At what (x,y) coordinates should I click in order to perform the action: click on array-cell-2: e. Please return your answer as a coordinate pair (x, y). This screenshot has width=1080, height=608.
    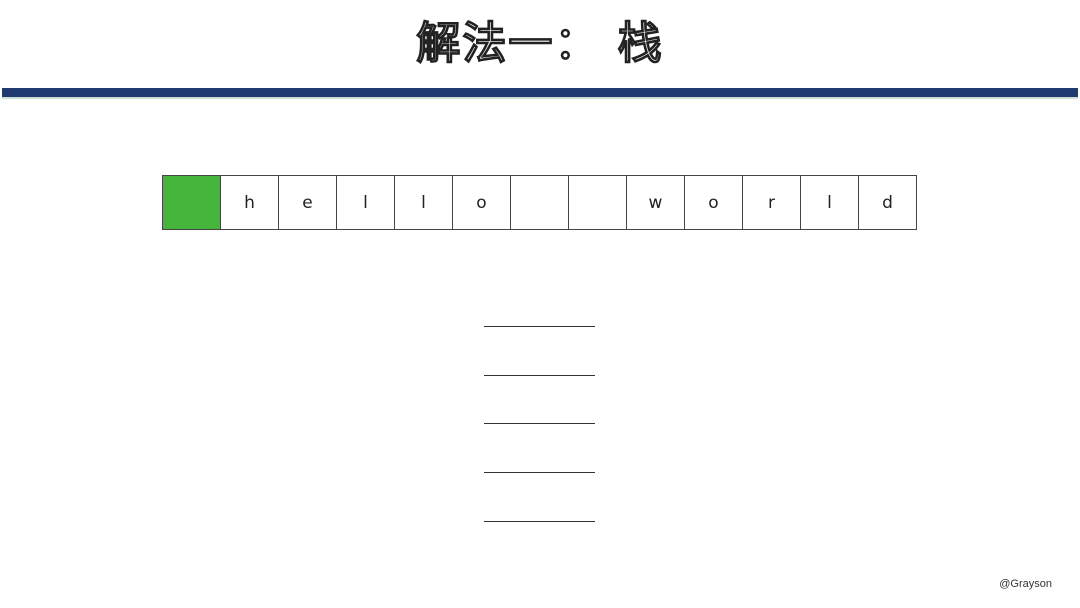
    Looking at the image, I should click on (307, 202).